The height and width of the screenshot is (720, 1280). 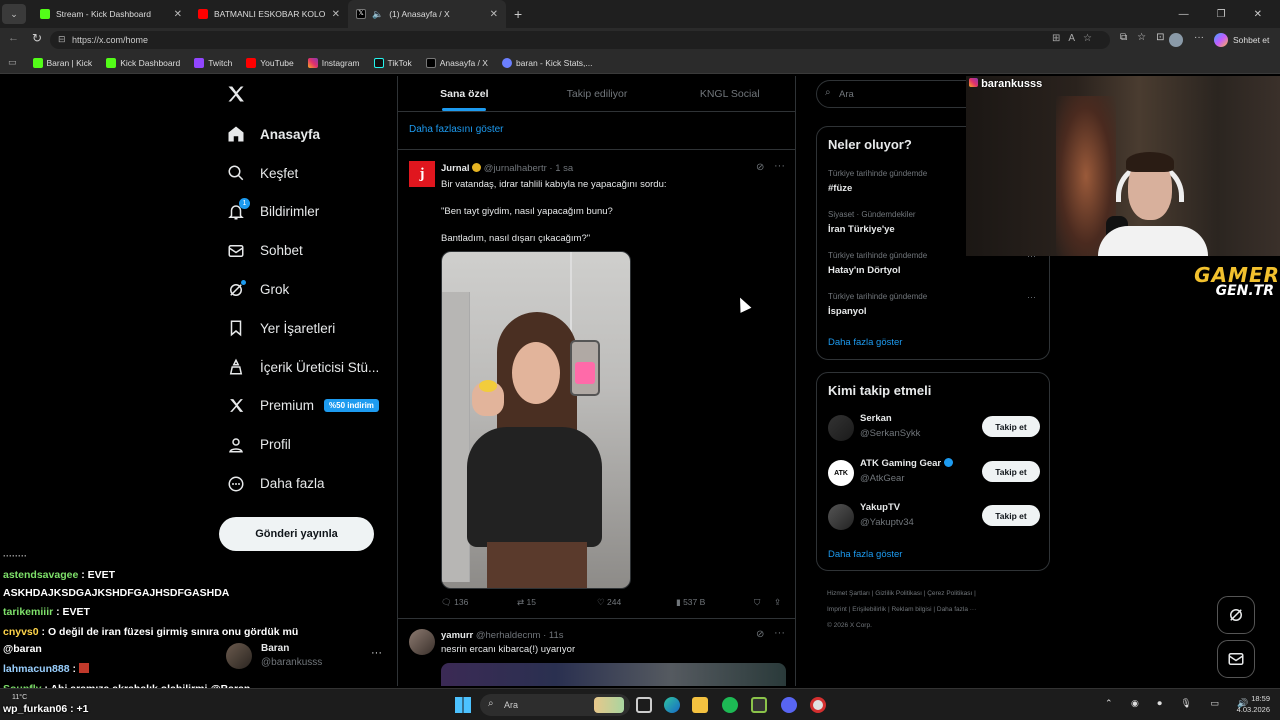 I want to click on nav-profile: Profil, so click(x=308, y=444).